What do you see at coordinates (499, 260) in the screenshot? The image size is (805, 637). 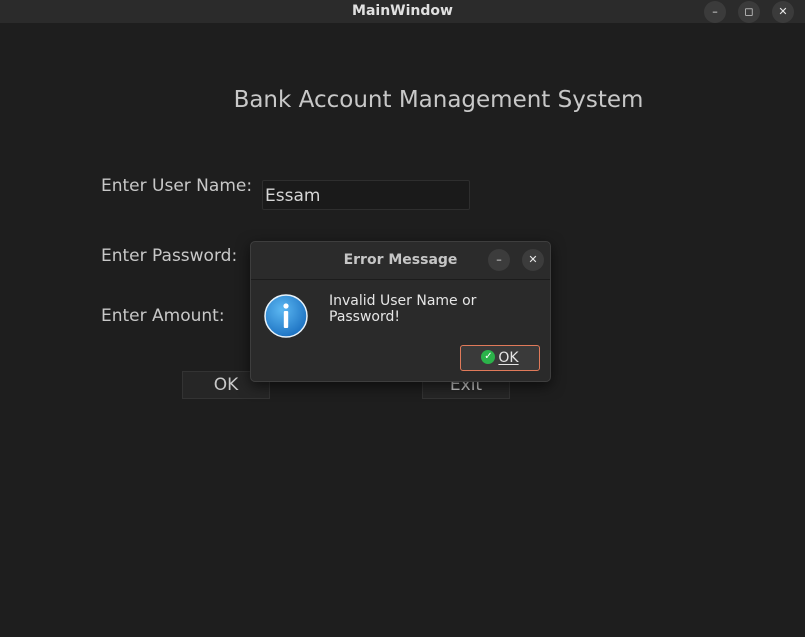 I see `dialog-minimize-icon: –` at bounding box center [499, 260].